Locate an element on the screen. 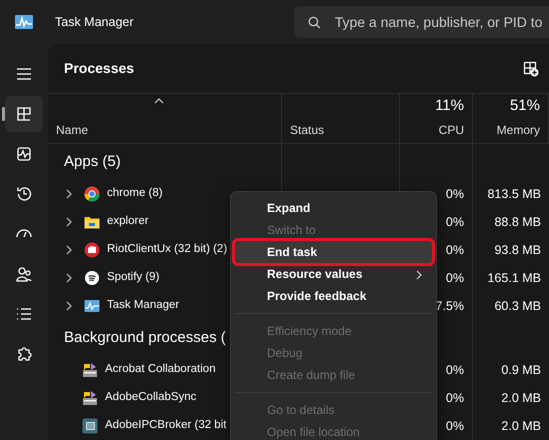  memory-value: 93.8 MB is located at coordinates (517, 250).